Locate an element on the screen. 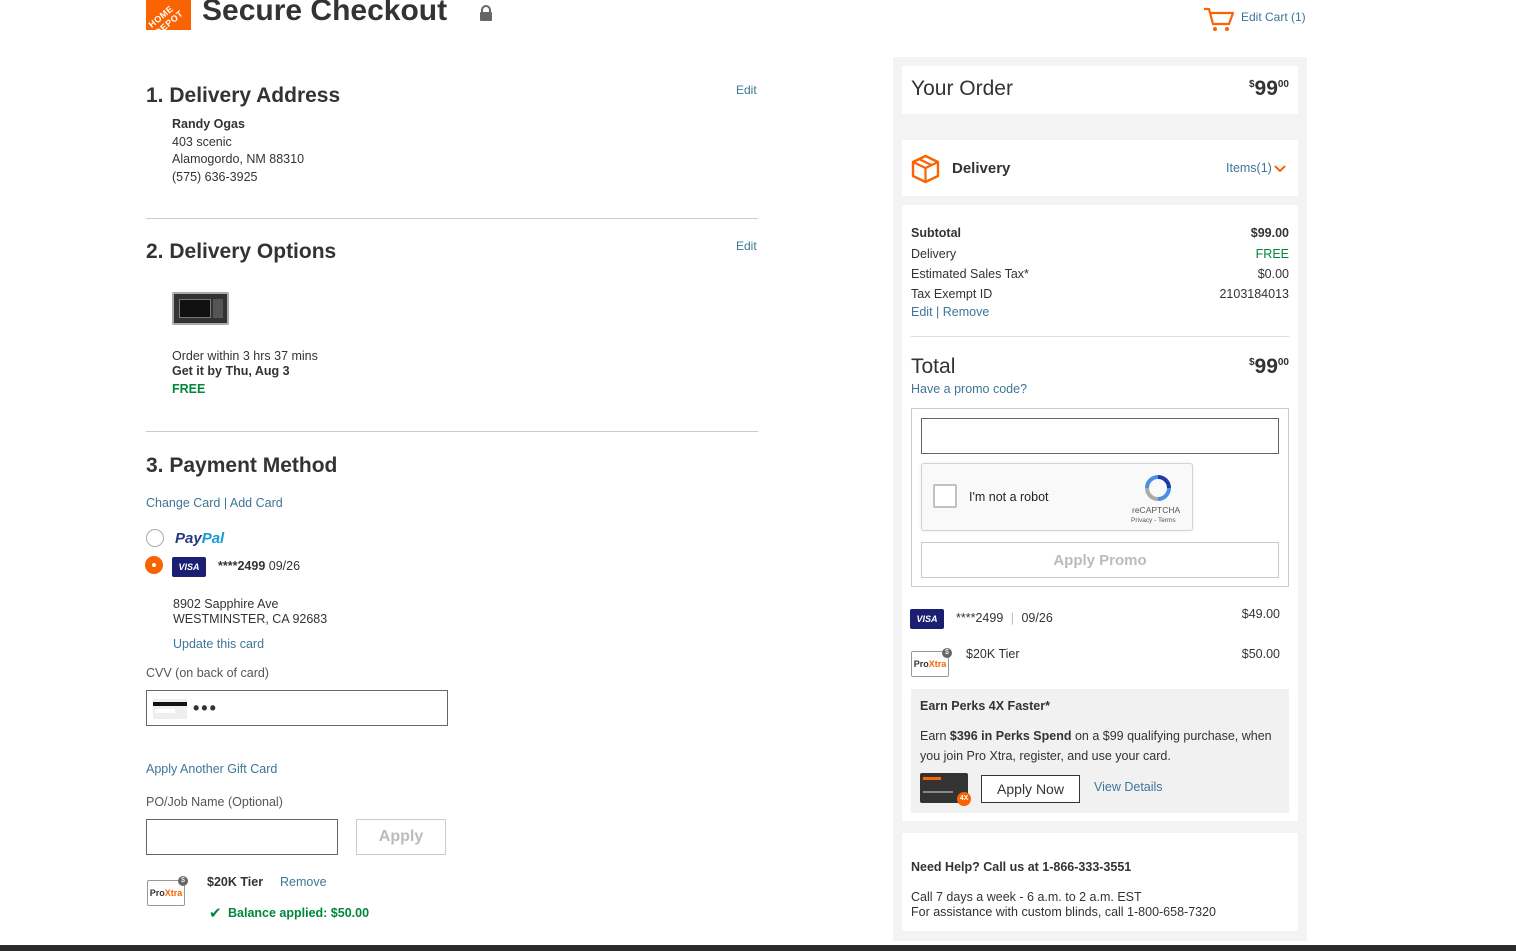 This screenshot has height=951, width=1516. payment-tier-name: $20K Tier is located at coordinates (993, 654).